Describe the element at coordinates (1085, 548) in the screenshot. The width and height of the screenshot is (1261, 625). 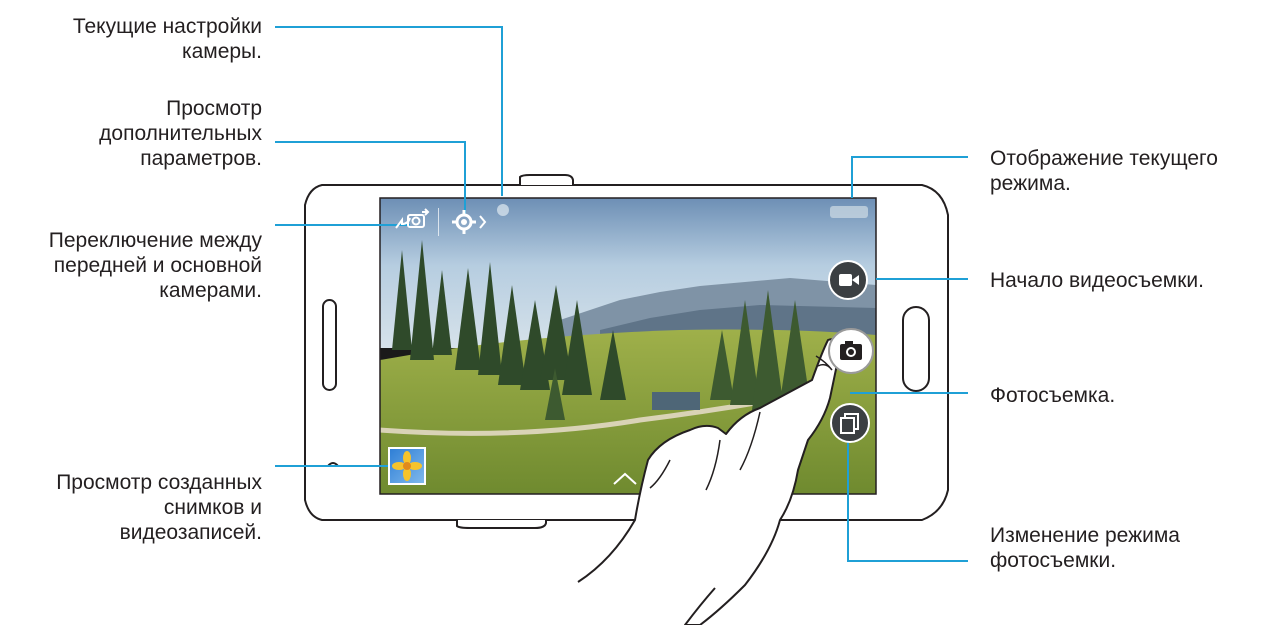
I see `annotation-change-shooting-mode: Изменение режима фотосъемки.` at that location.